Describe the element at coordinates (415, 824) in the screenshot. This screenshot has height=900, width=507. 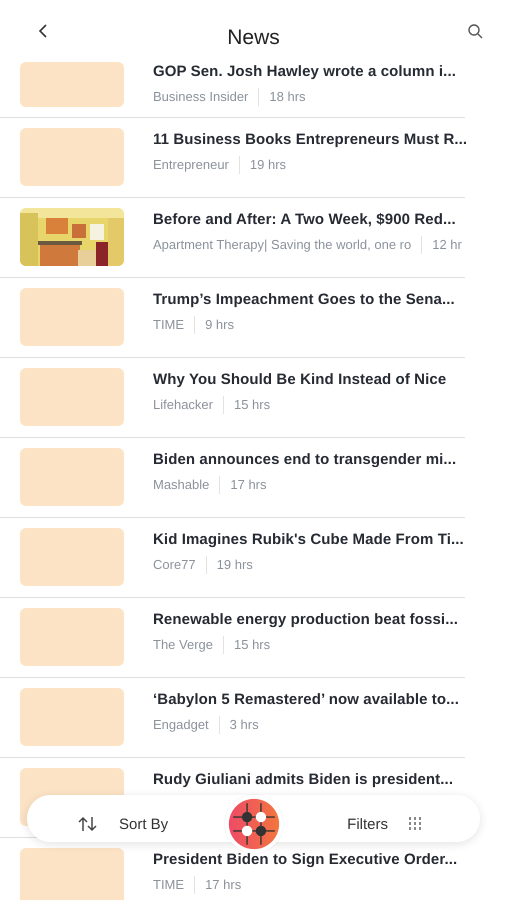
I see `filter-icon` at that location.